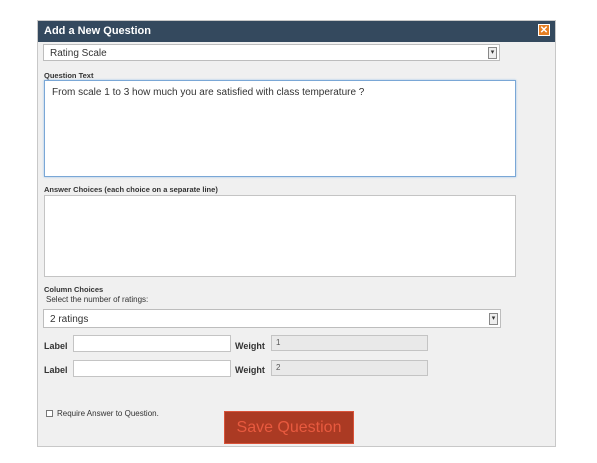  What do you see at coordinates (349, 343) in the screenshot?
I see `rating-weight-value: 1` at bounding box center [349, 343].